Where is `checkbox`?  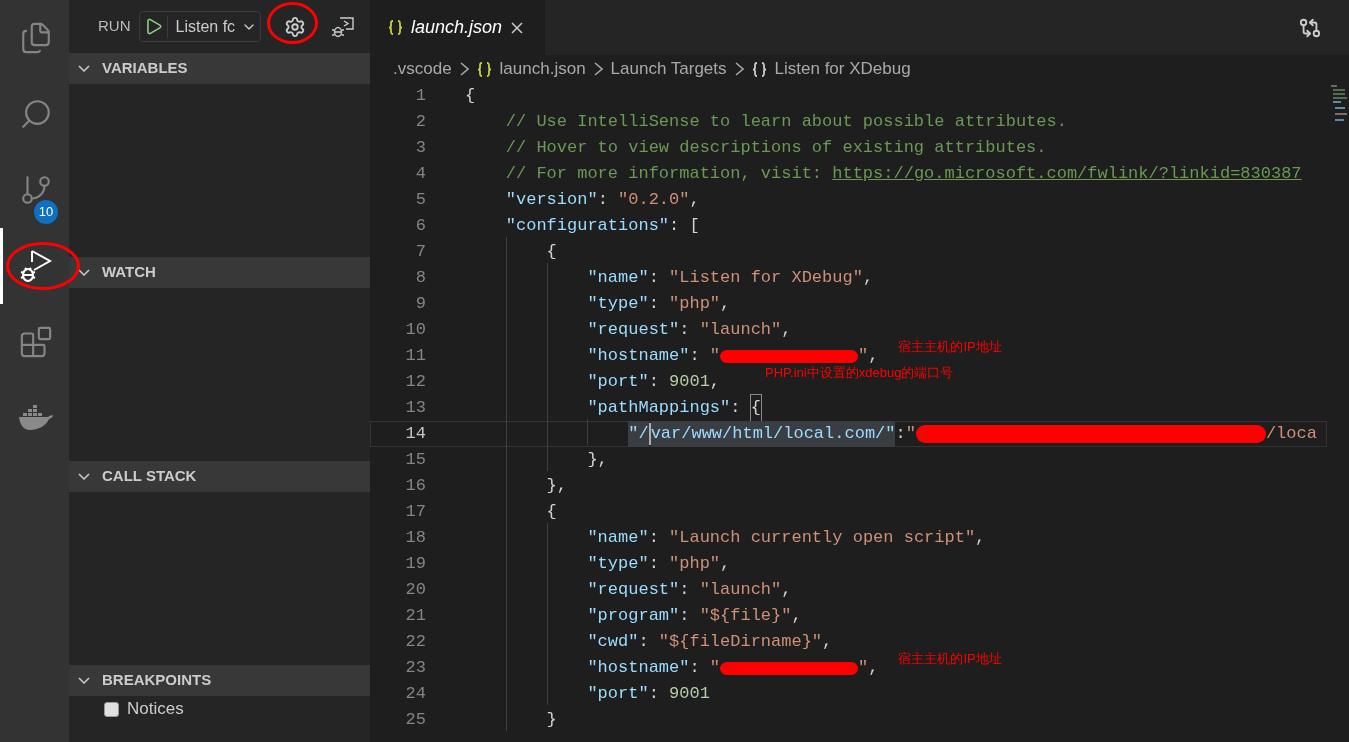
checkbox is located at coordinates (111, 709).